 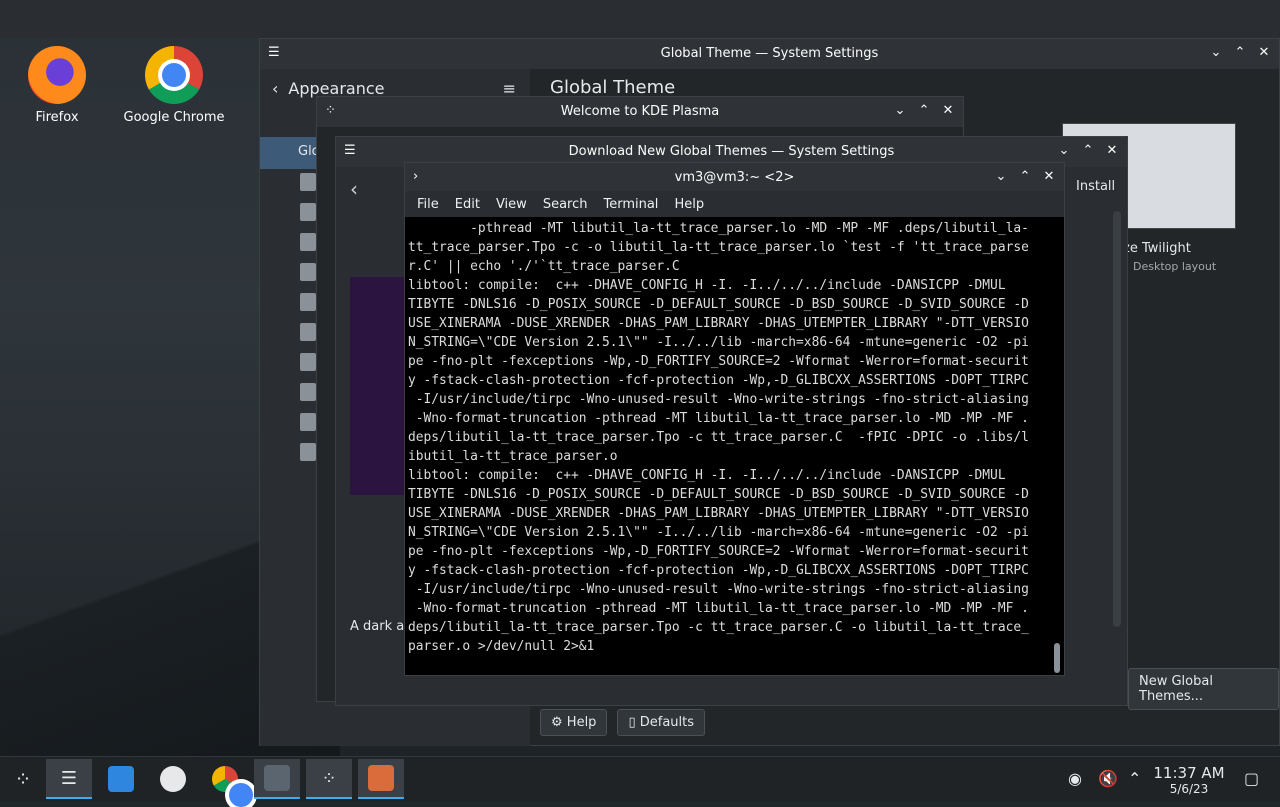 What do you see at coordinates (667, 722) in the screenshot?
I see `defaults-label: Defaults` at bounding box center [667, 722].